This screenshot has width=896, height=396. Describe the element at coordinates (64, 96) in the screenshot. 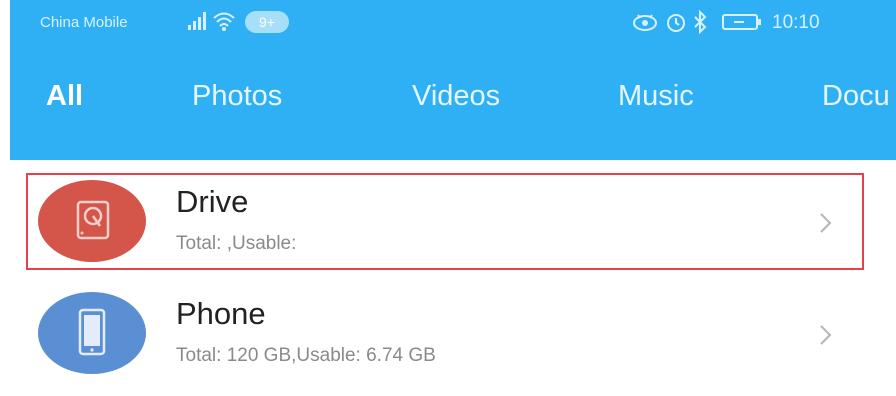

I see `tab-all: All` at that location.